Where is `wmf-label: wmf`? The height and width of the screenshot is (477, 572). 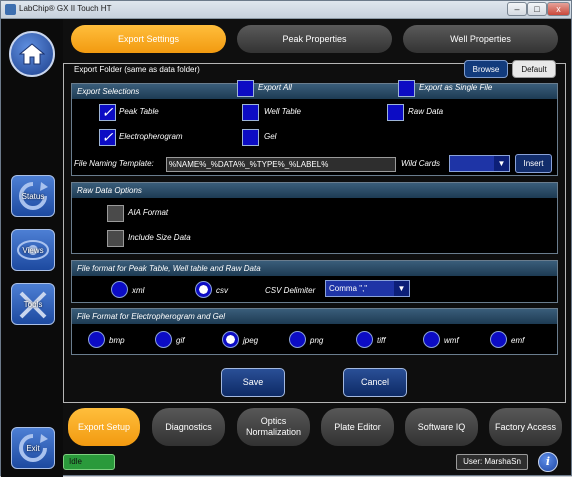
wmf-label: wmf is located at coordinates (451, 340).